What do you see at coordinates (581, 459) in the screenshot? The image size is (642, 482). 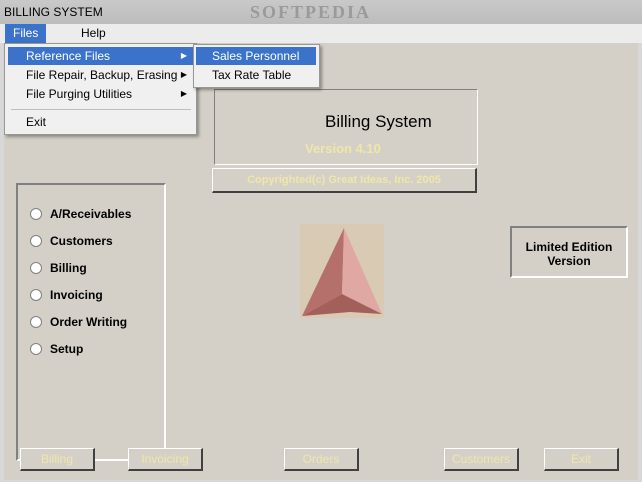 I see `exit-button: Exit` at bounding box center [581, 459].